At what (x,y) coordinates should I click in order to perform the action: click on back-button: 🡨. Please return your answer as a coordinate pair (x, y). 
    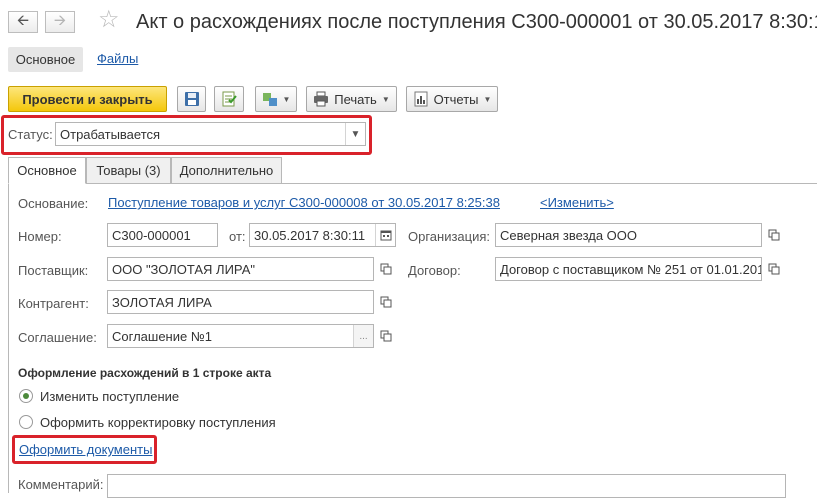
    Looking at the image, I should click on (23, 22).